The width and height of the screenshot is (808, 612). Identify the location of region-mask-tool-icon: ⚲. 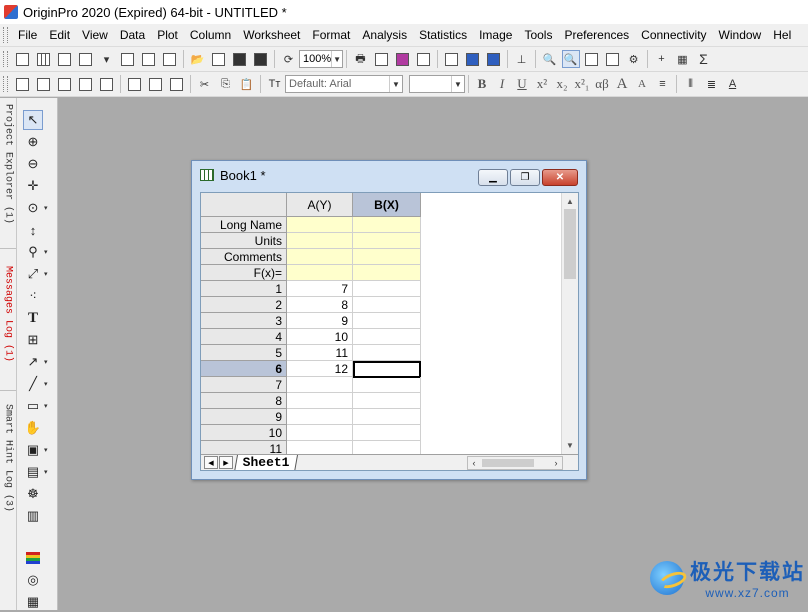
(33, 252).